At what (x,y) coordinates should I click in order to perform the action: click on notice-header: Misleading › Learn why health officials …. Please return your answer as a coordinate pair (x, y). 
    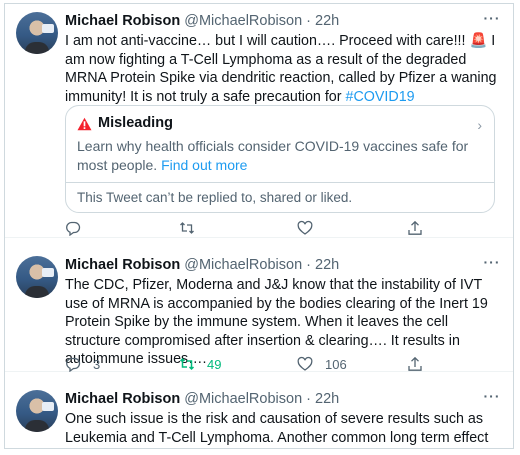
    Looking at the image, I should click on (280, 144).